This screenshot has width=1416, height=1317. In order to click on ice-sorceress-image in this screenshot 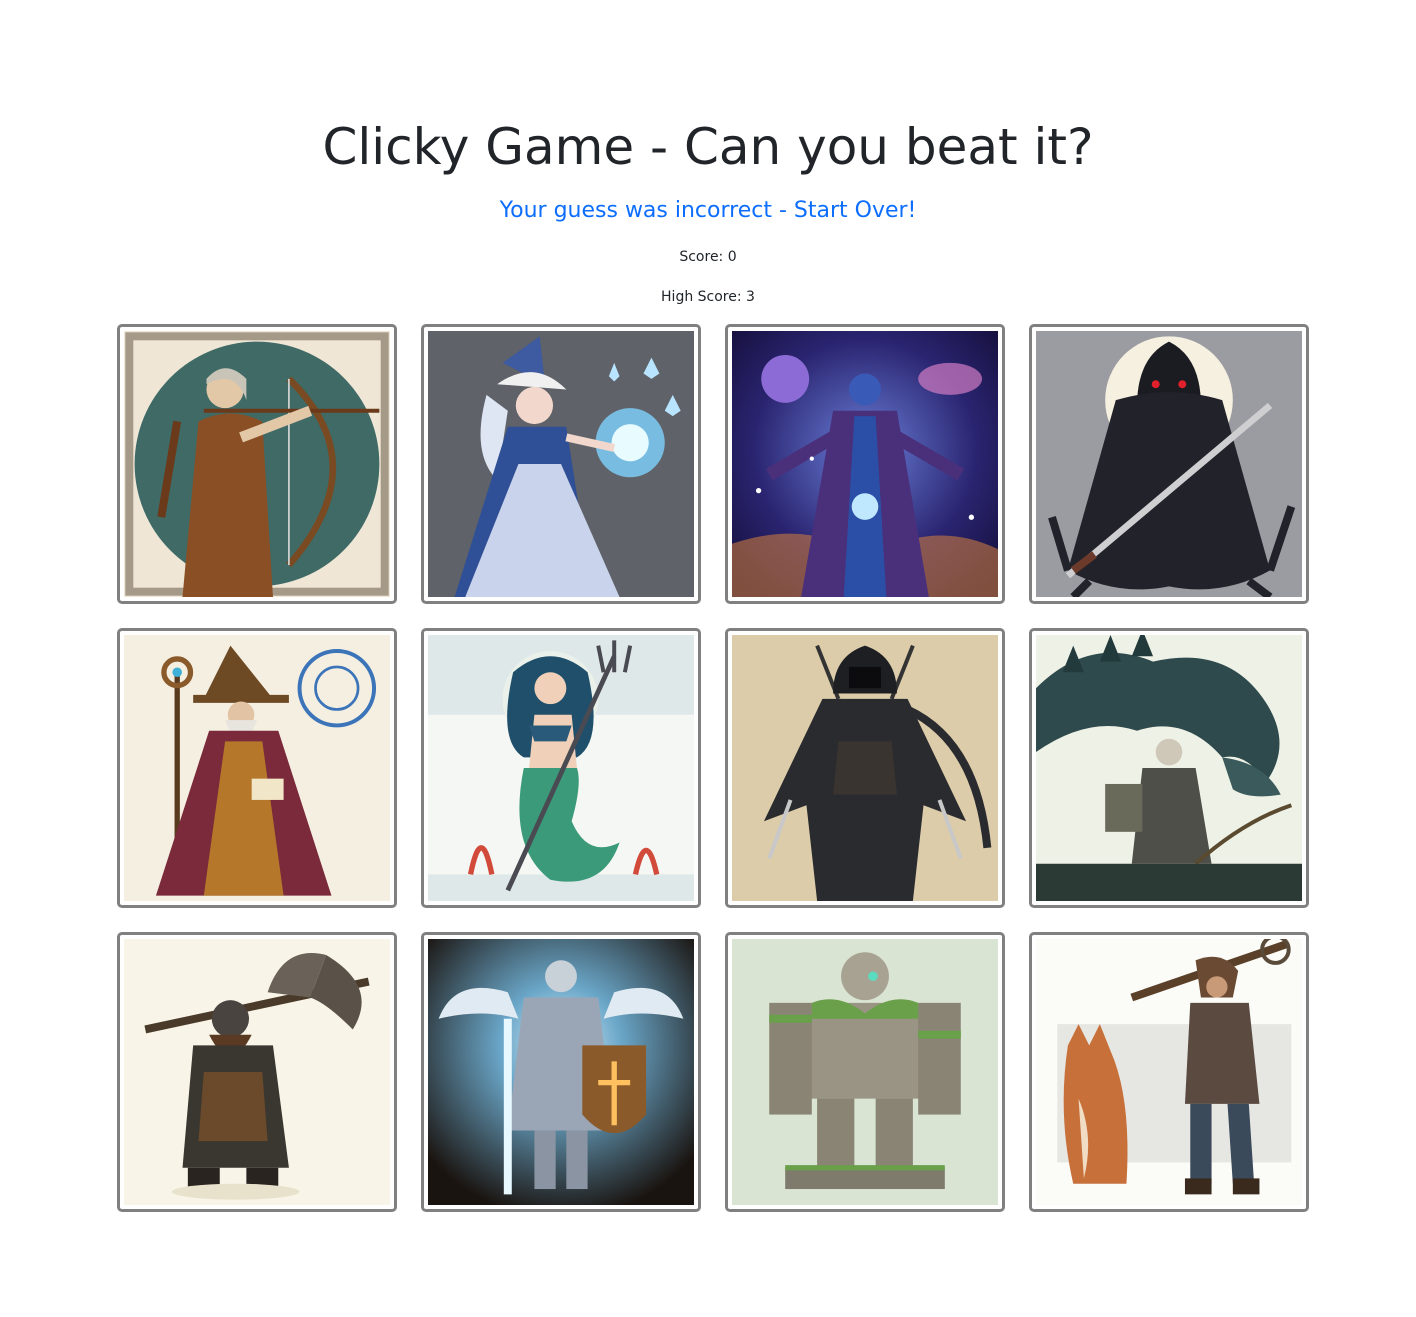, I will do `click(561, 464)`.